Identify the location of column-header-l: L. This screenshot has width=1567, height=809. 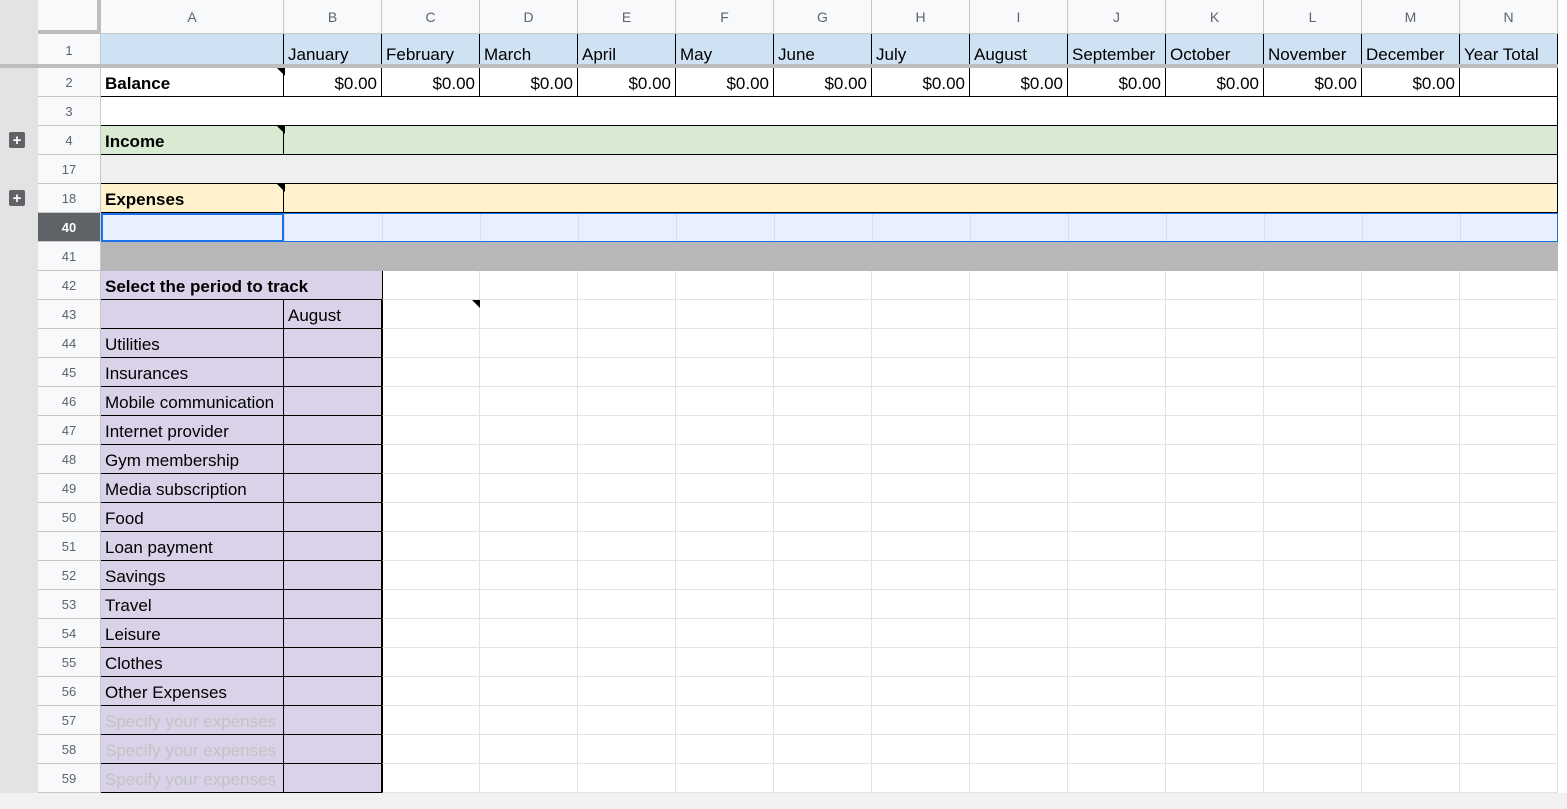
(1313, 17).